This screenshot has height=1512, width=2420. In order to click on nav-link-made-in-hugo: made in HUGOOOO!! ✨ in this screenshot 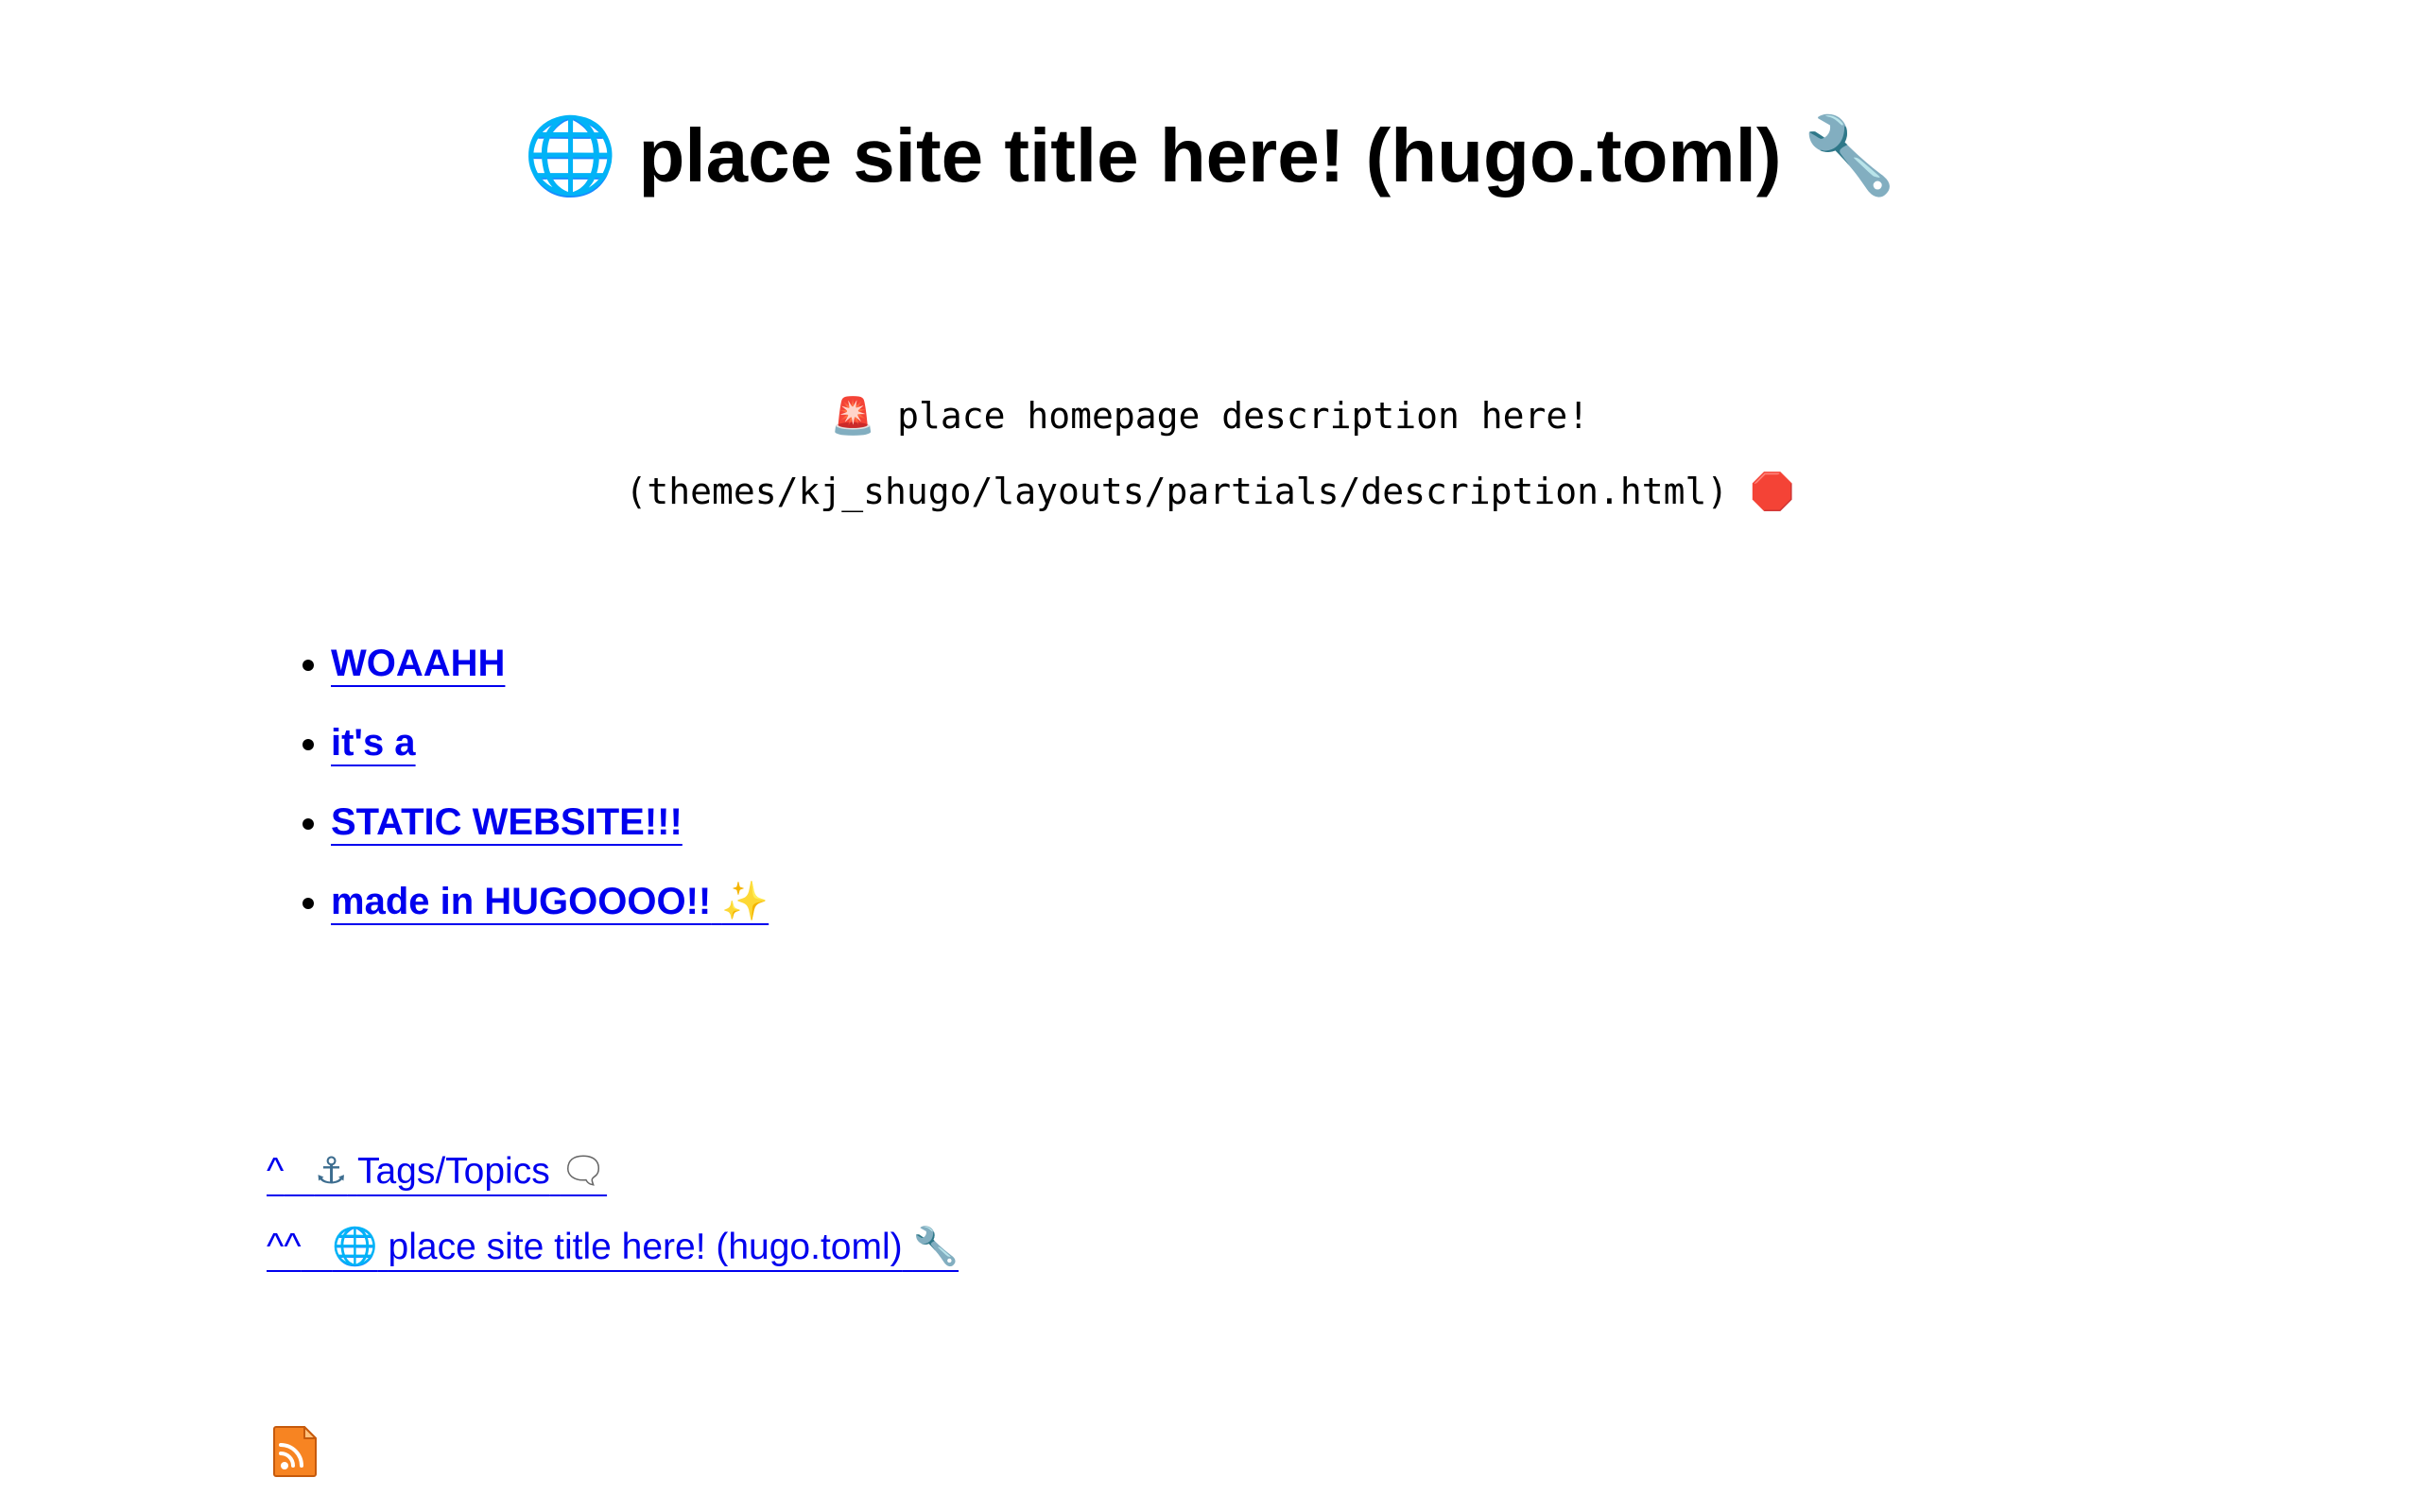, I will do `click(550, 901)`.